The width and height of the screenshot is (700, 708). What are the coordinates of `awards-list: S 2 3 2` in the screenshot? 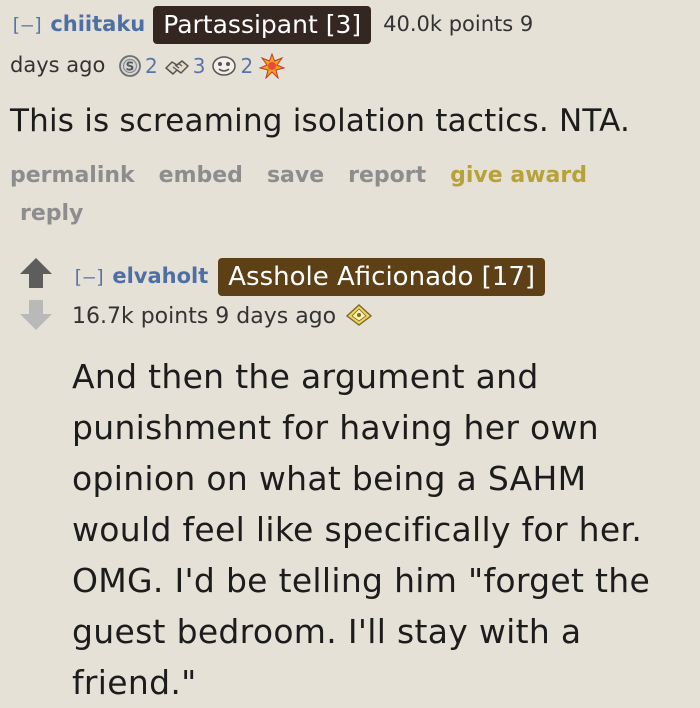 It's located at (200, 66).